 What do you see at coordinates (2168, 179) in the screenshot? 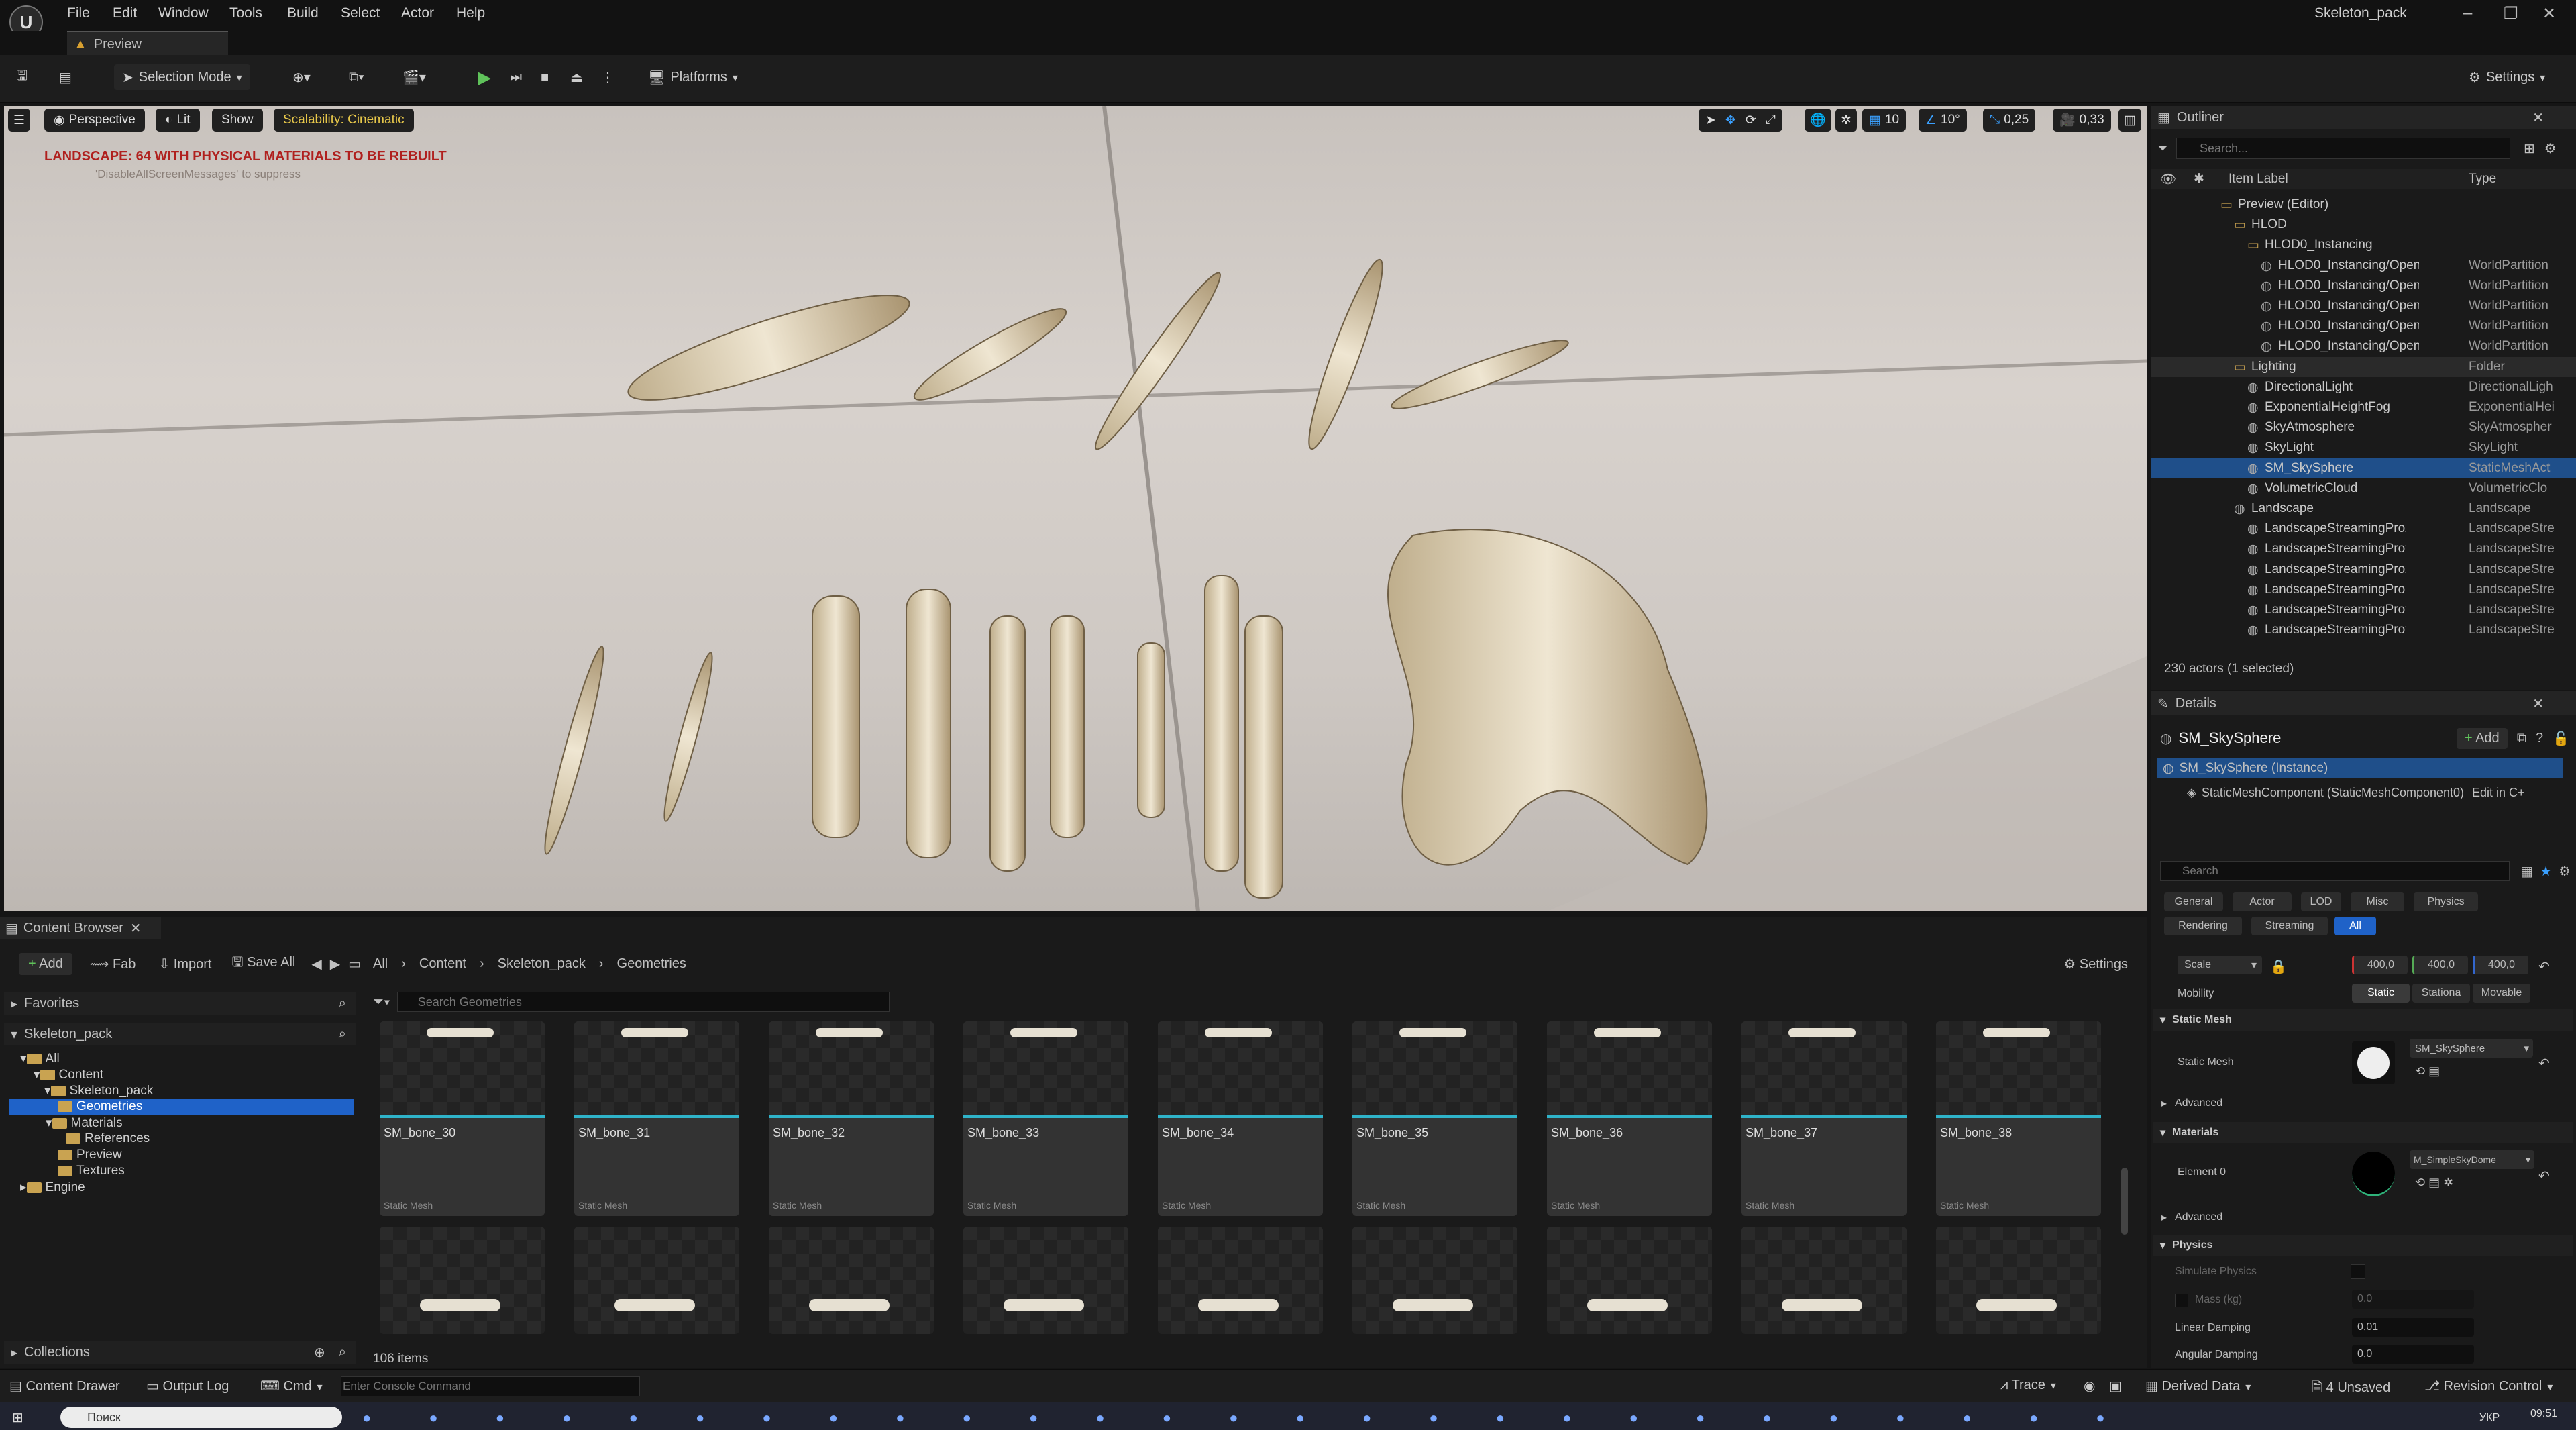
I see `visibility-icon: 👁` at bounding box center [2168, 179].